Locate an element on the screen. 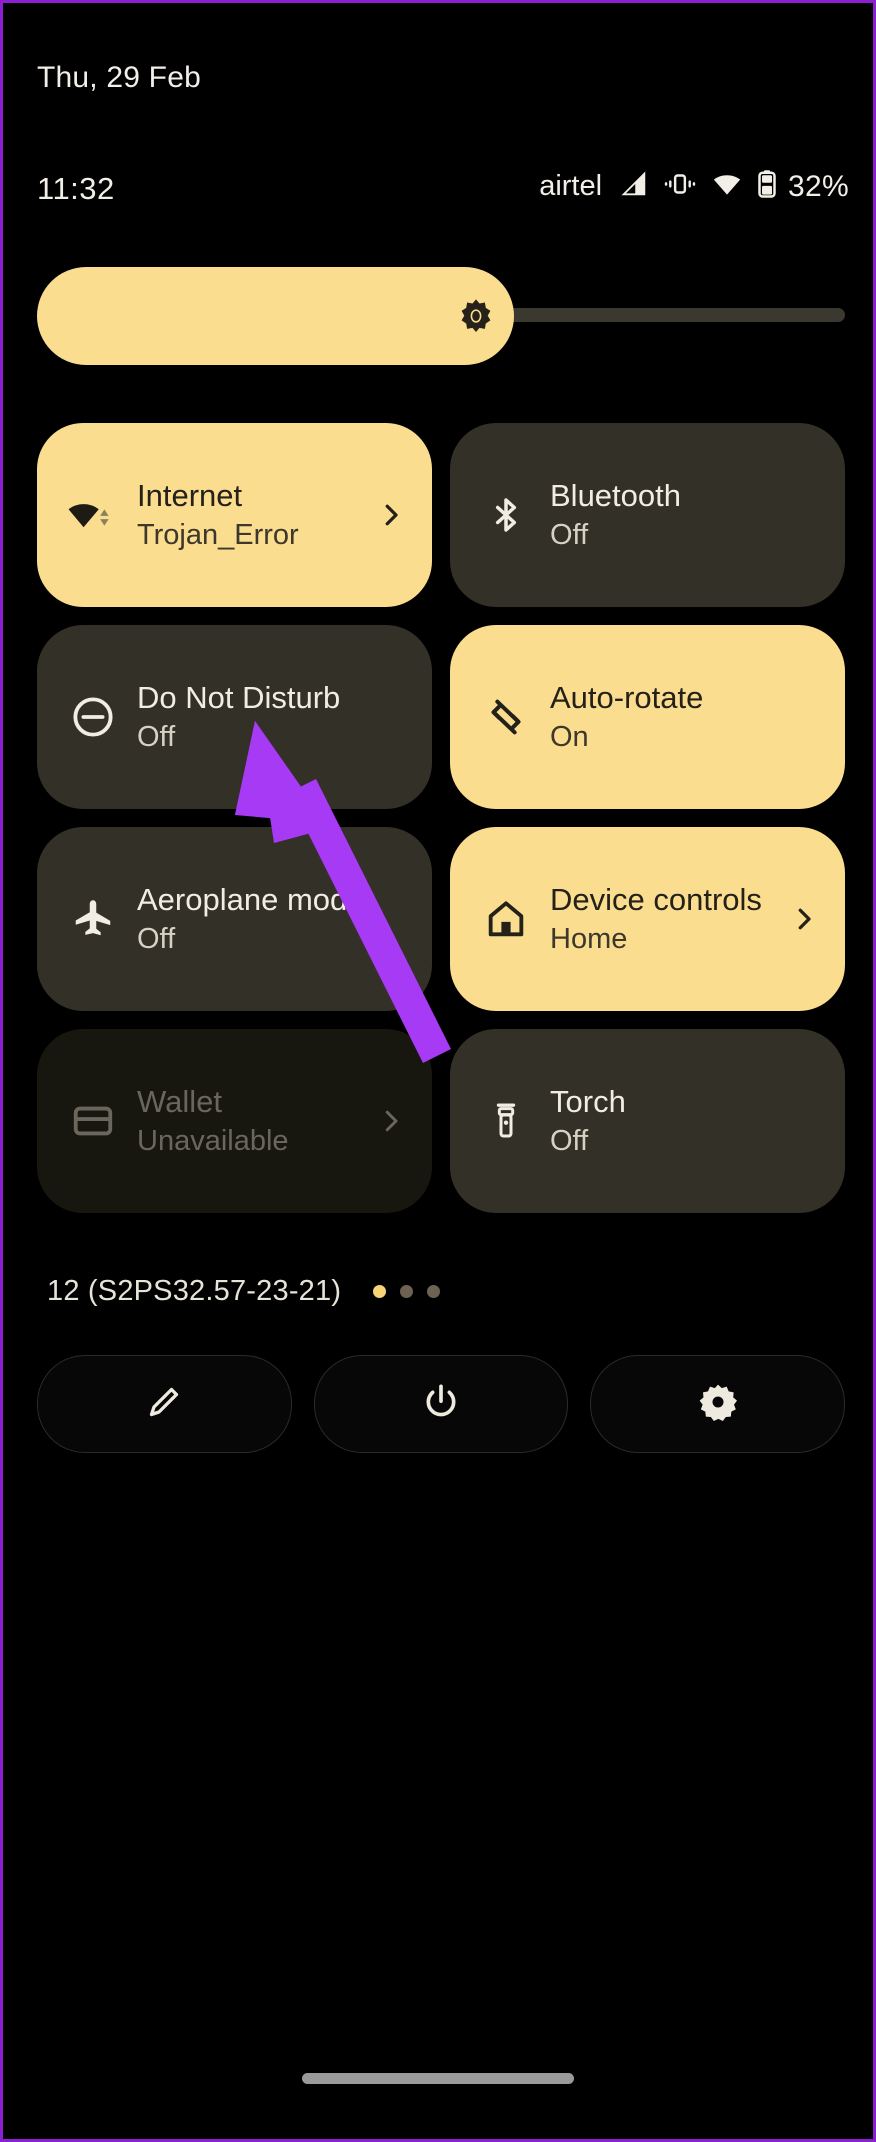 This screenshot has width=876, height=2142. tile-text: Bluetooth Off is located at coordinates (684, 515).